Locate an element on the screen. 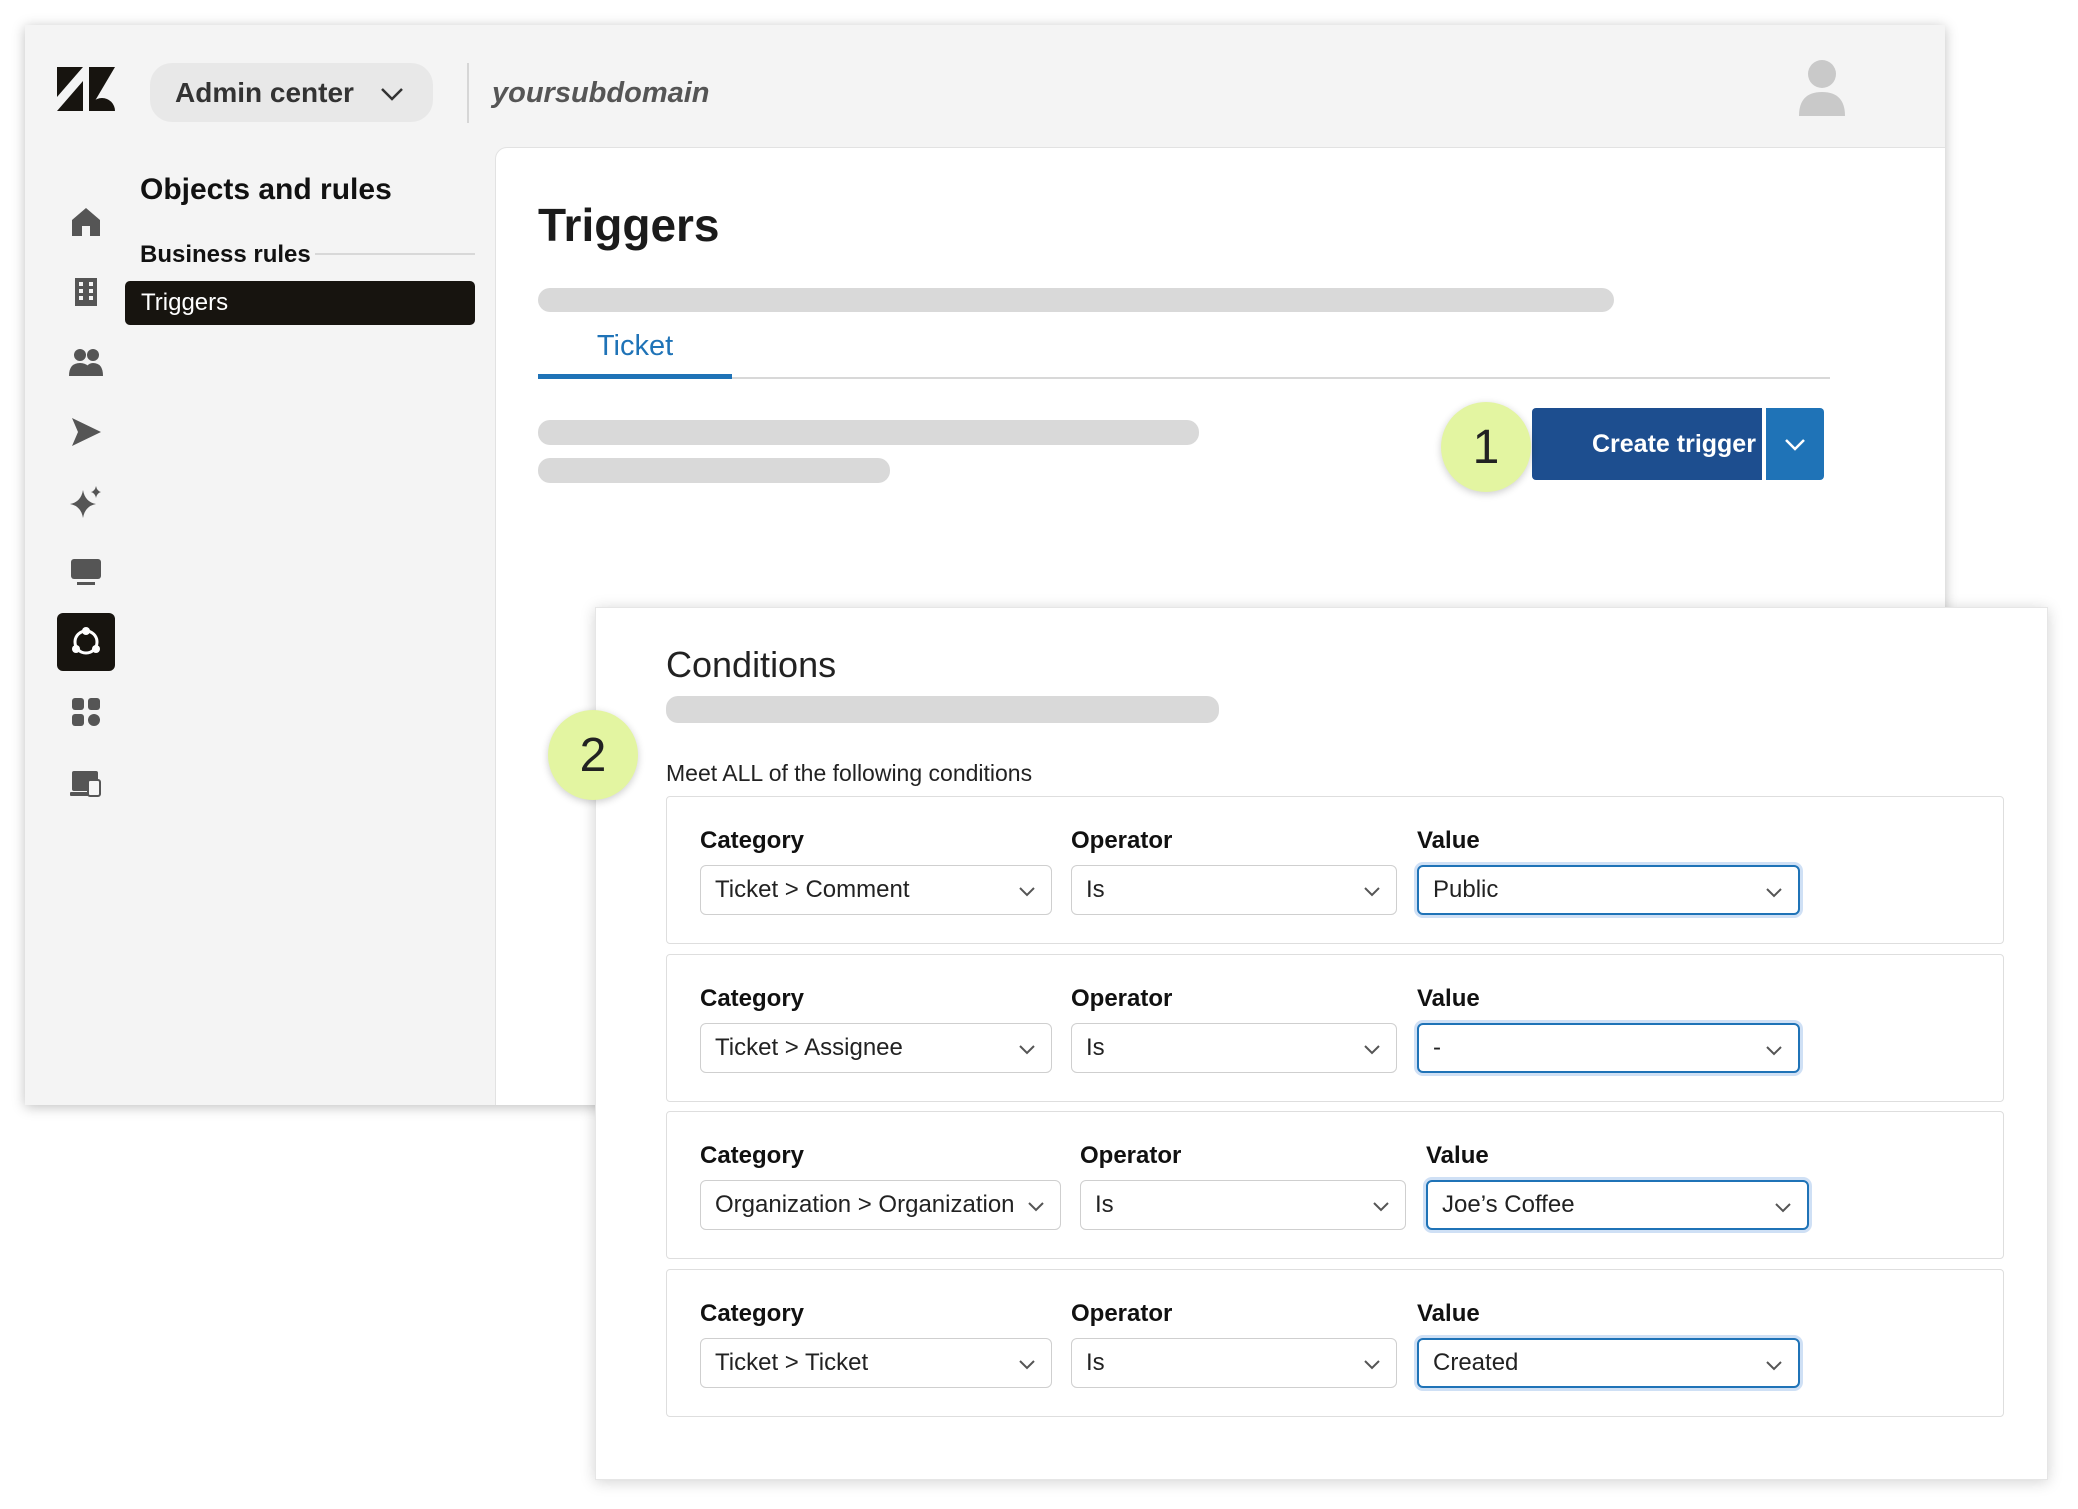  value-select: Public is located at coordinates (1608, 890).